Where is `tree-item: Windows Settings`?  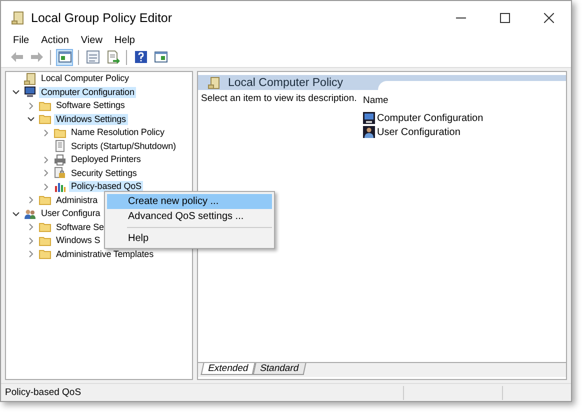 tree-item: Windows Settings is located at coordinates (91, 119).